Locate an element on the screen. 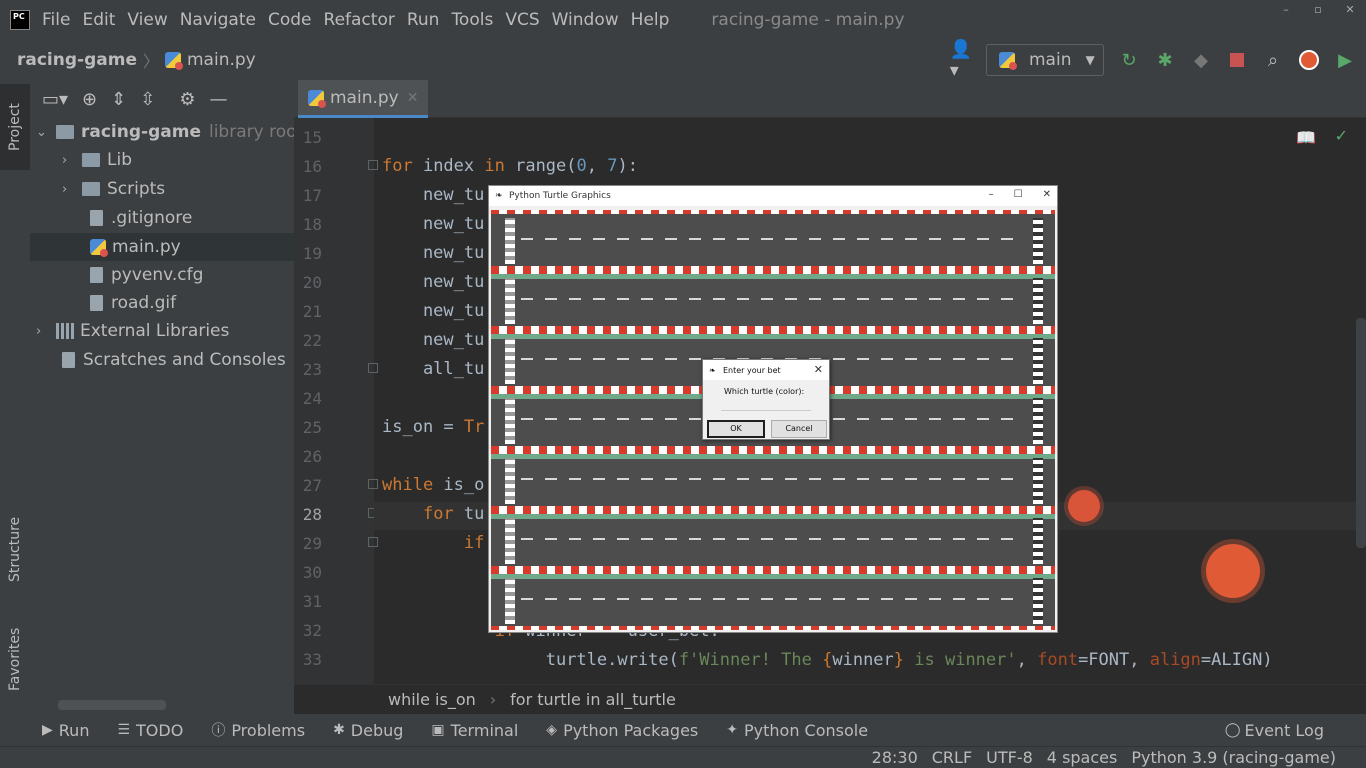 The height and width of the screenshot is (768, 1366). close-tab-icon: ✕ is located at coordinates (413, 98).